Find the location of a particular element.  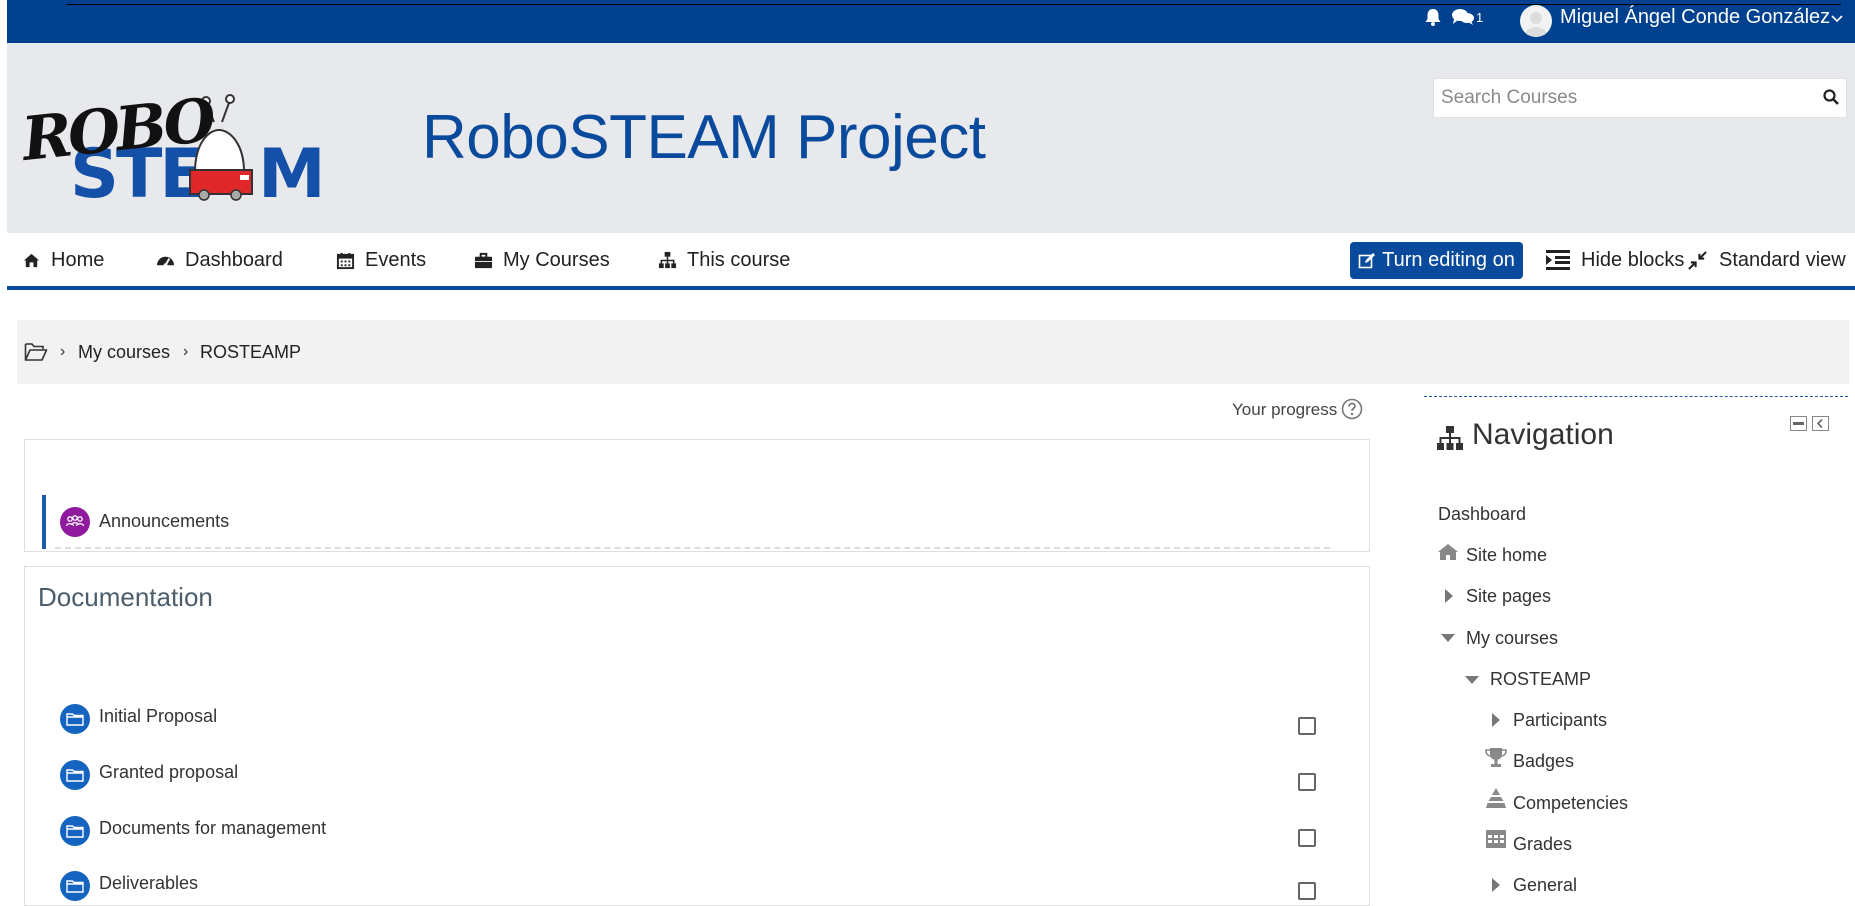

nav-home: Home is located at coordinates (63, 260).